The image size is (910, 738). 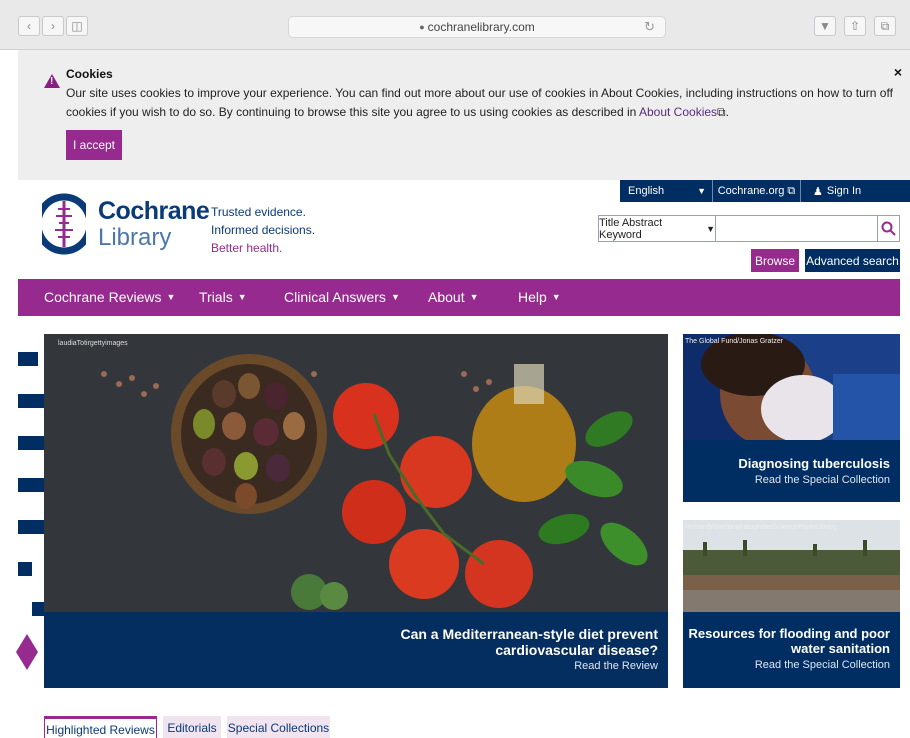 I want to click on address-url: cochranelibrary.com, so click(x=481, y=27).